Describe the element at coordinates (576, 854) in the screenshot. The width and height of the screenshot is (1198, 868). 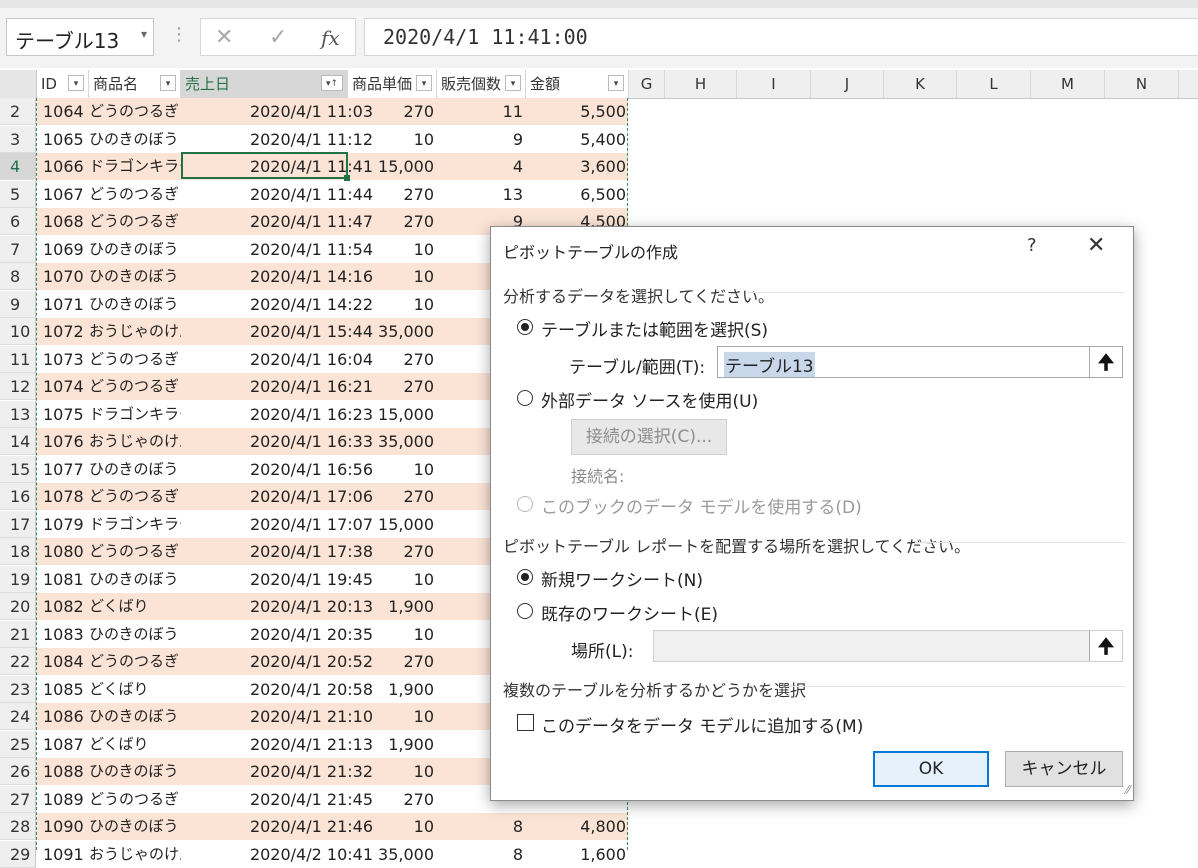
I see `cell-amount: 1,600` at that location.